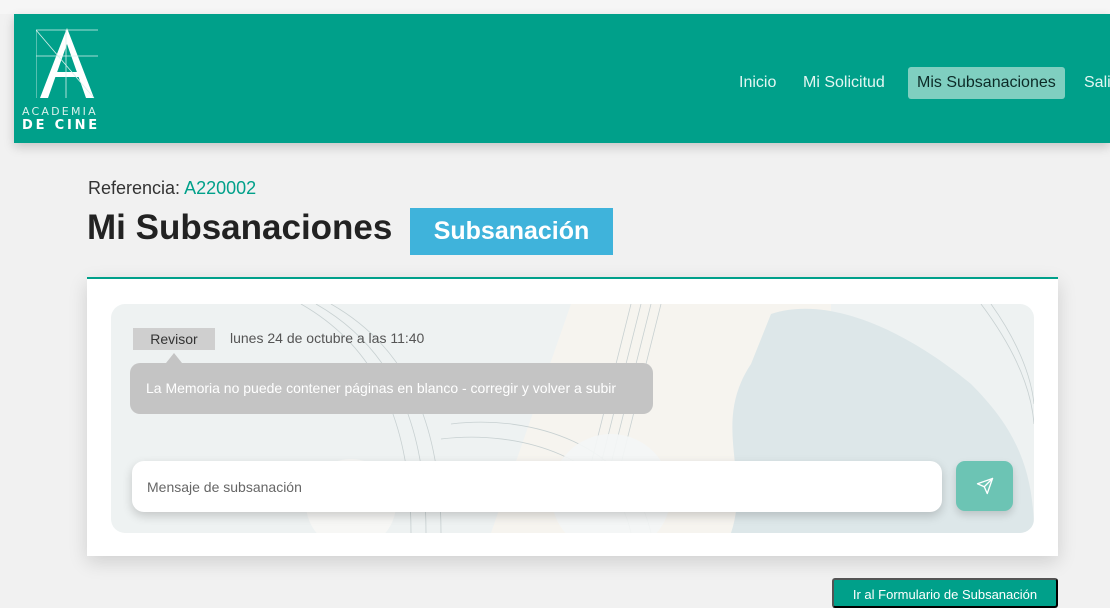  What do you see at coordinates (174, 358) in the screenshot?
I see `message-bubble-tail` at bounding box center [174, 358].